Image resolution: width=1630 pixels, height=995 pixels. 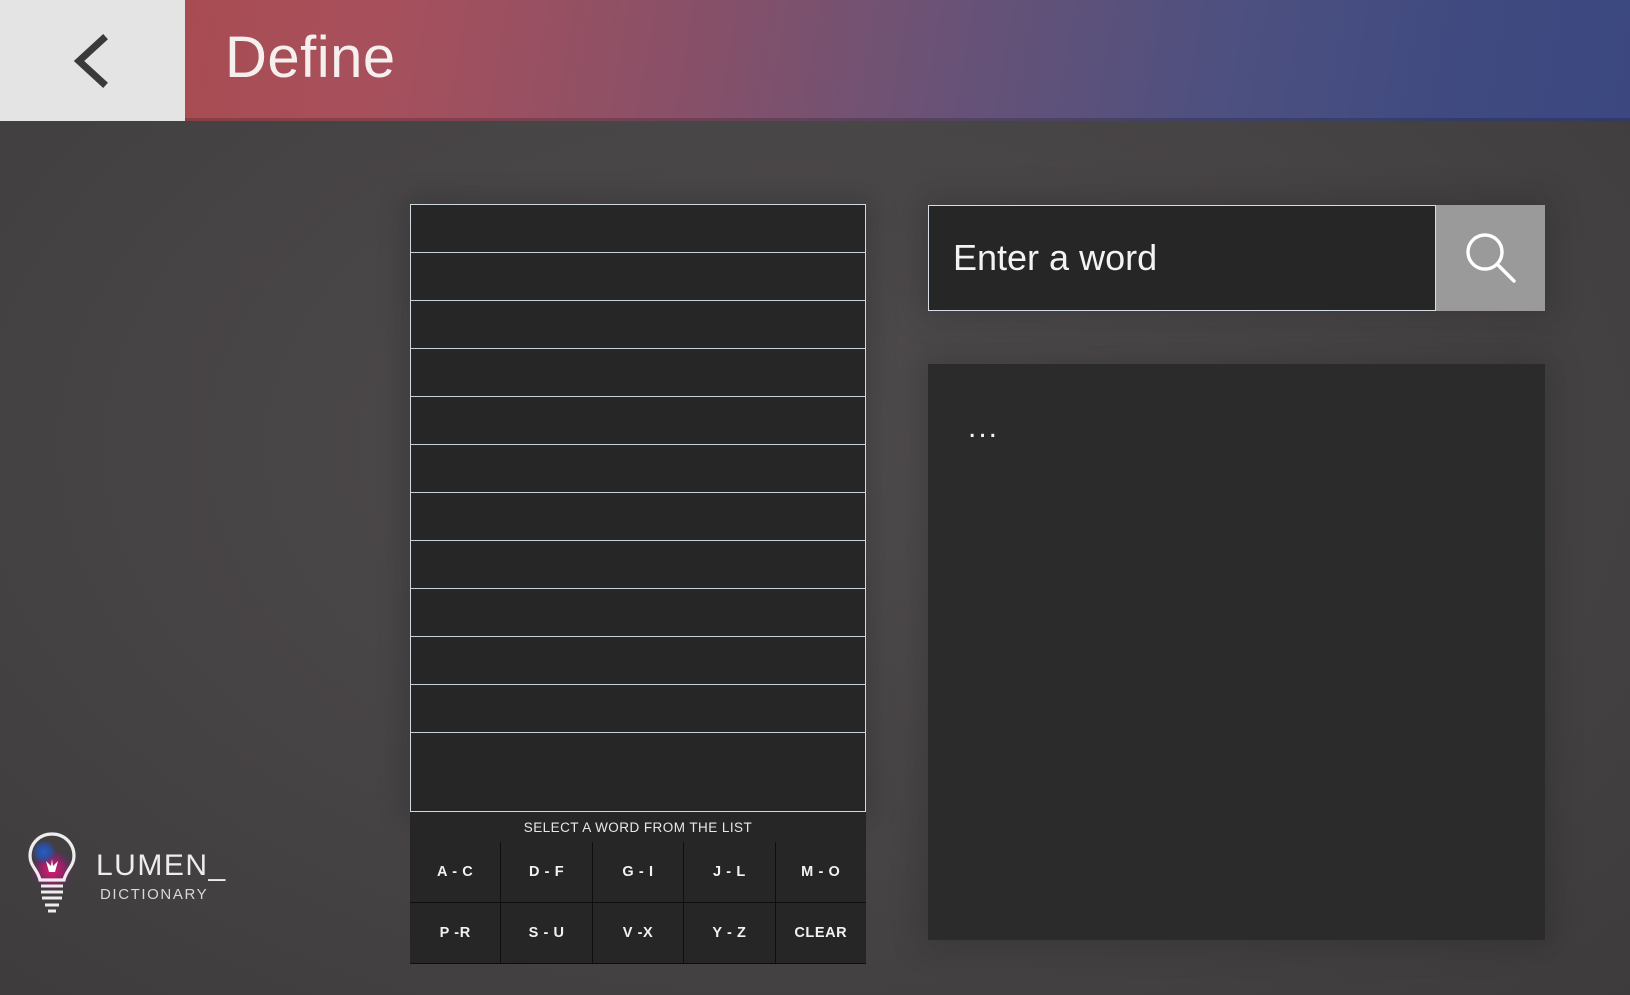 What do you see at coordinates (52, 872) in the screenshot?
I see `lightbulb-icon` at bounding box center [52, 872].